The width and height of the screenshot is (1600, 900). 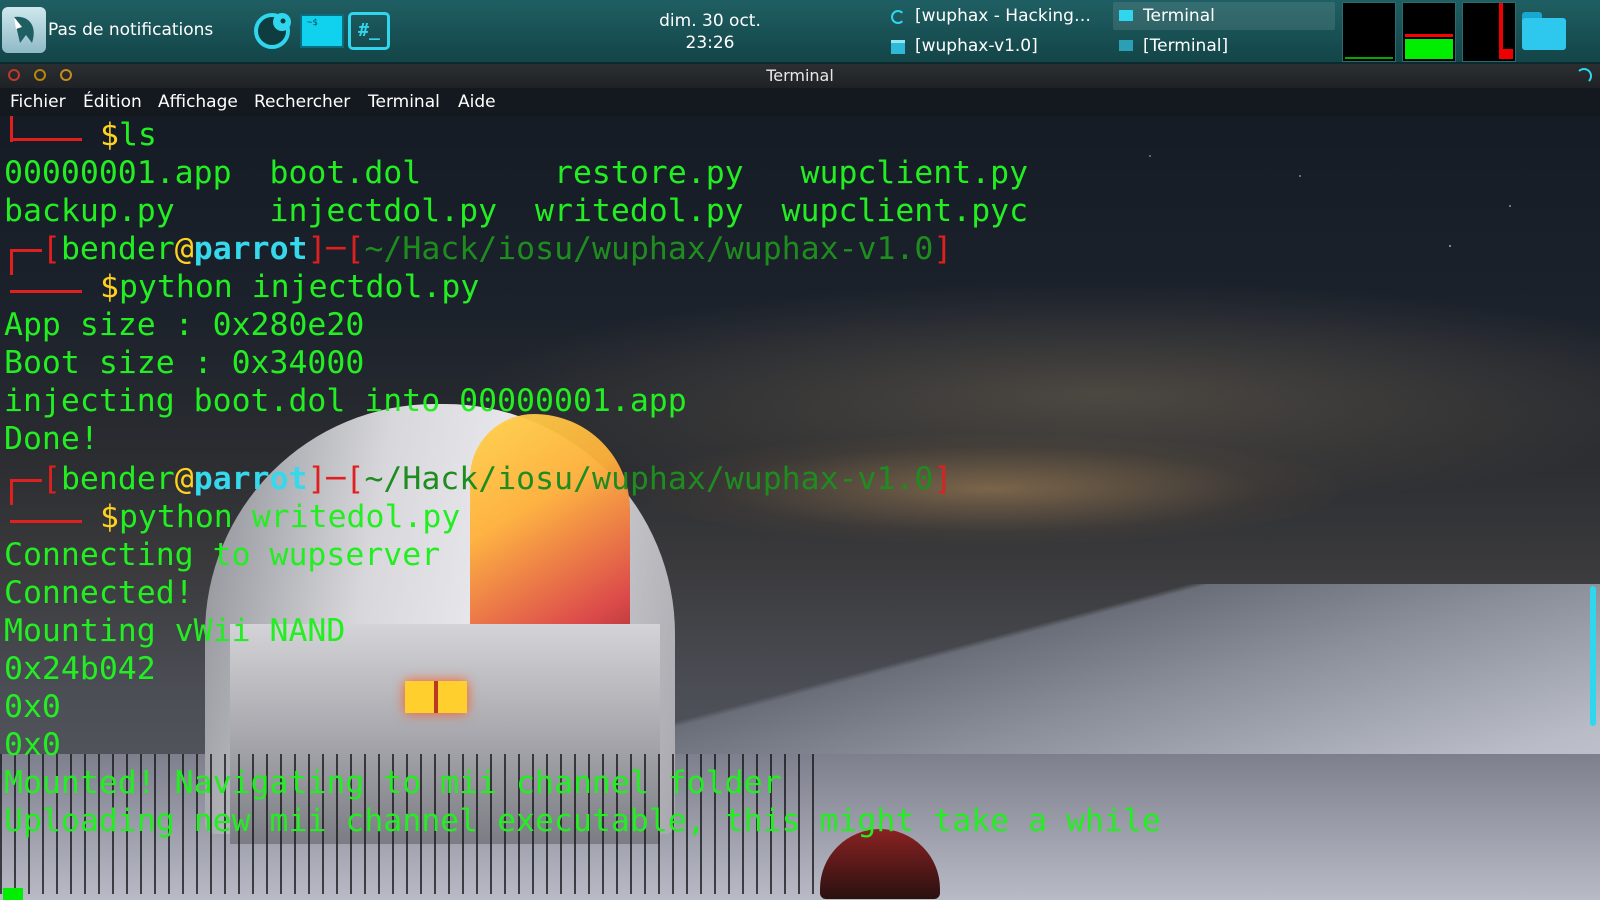 I want to click on command-line: $python injectdol.py, so click(x=290, y=287).